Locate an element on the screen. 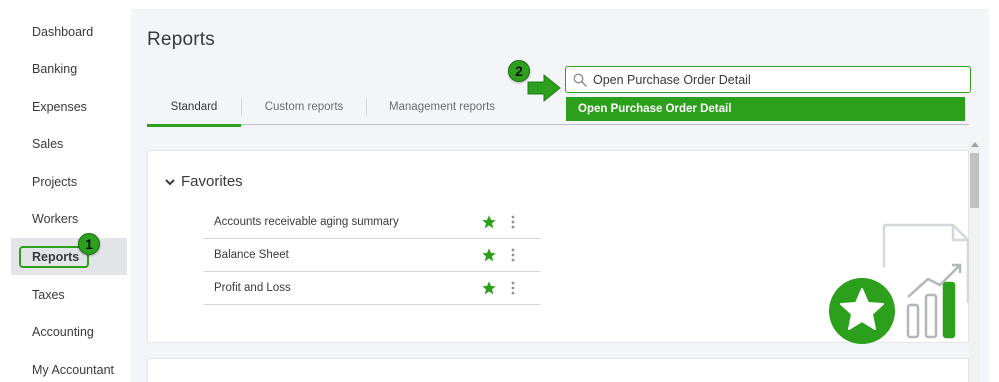  sidebar-item-workers: Workers is located at coordinates (69, 218).